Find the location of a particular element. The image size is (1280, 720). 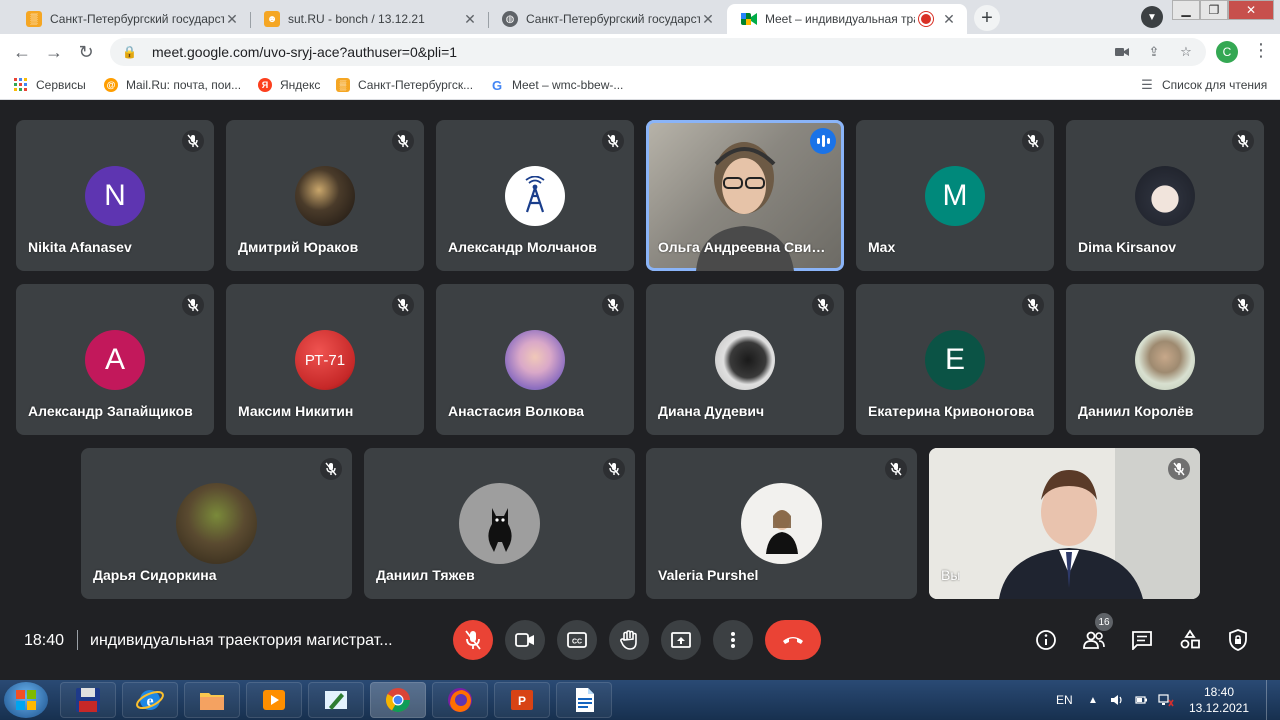

self-view-tile: Вы is located at coordinates (1064, 523).